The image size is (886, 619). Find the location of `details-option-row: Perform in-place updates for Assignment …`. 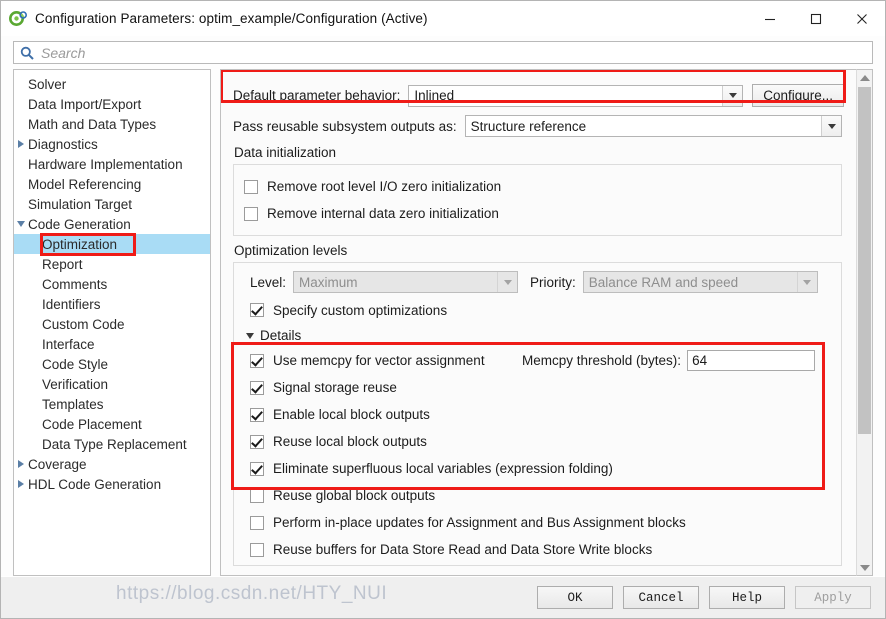

details-option-row: Perform in-place updates for Assignment … is located at coordinates (540, 522).